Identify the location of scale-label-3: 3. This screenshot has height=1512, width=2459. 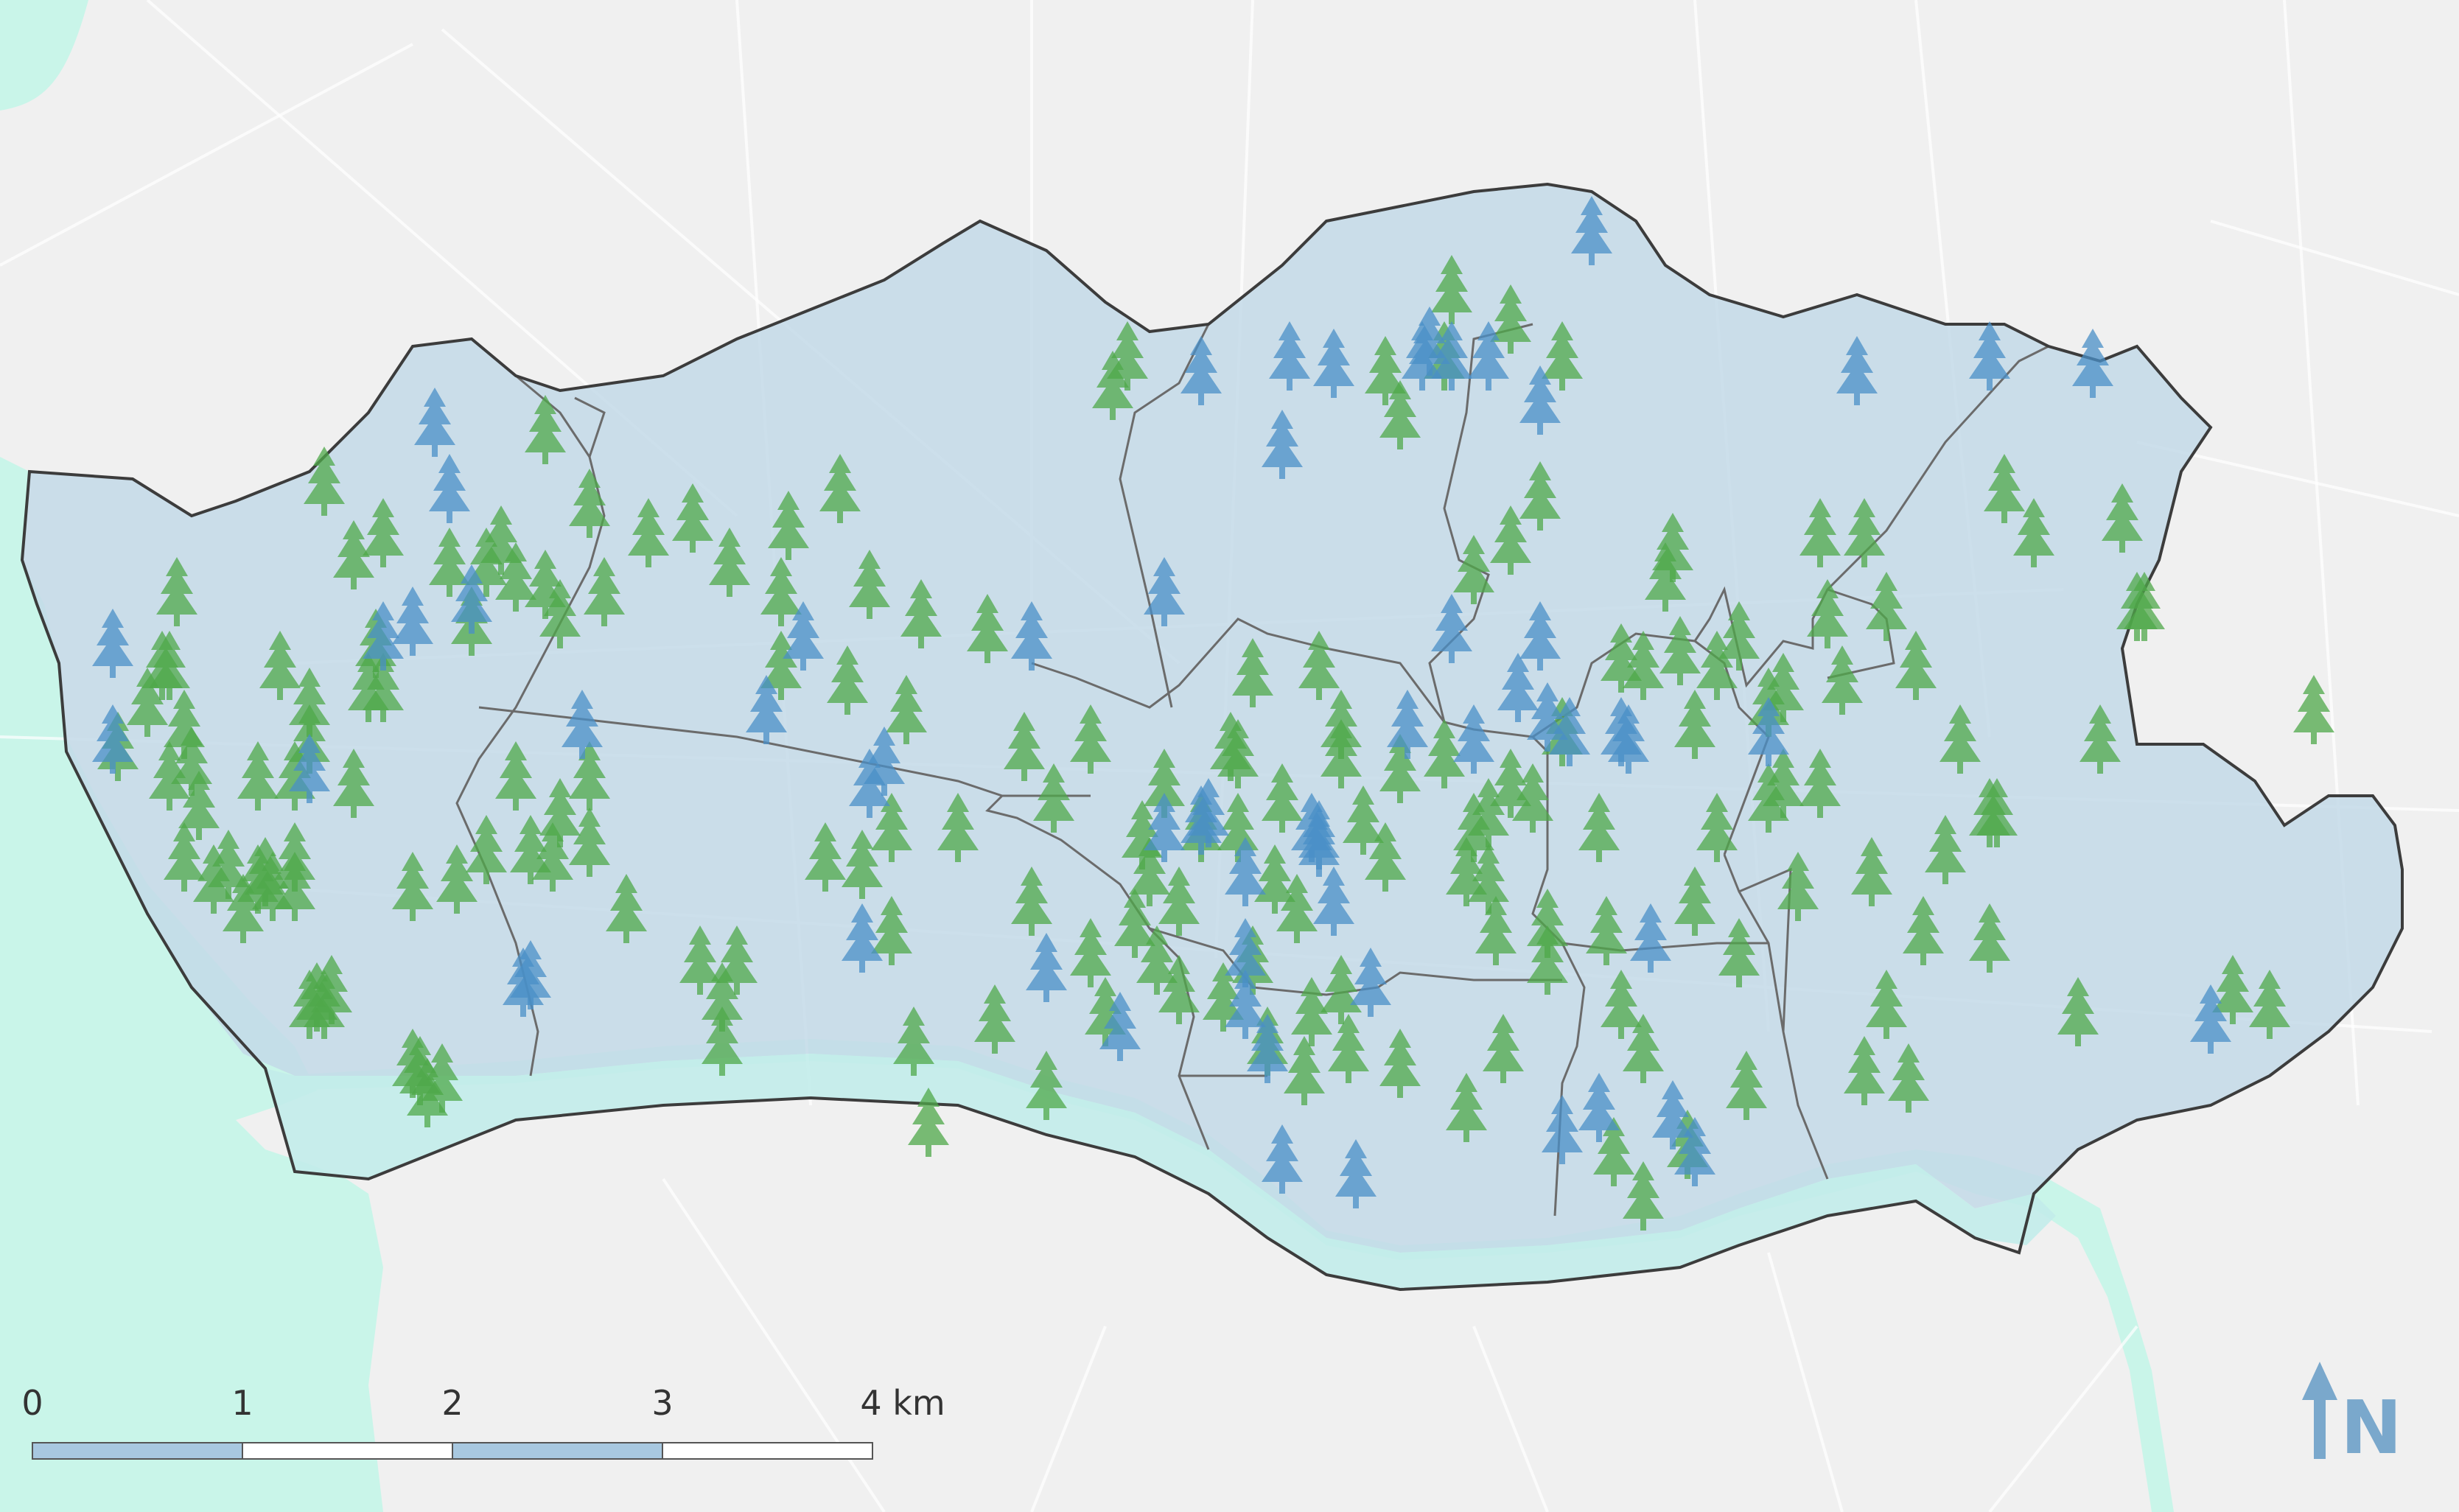
(662, 1403).